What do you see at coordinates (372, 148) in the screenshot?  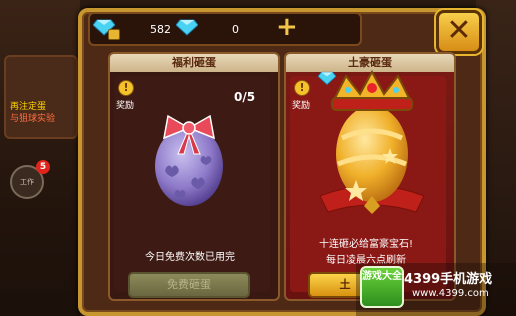 I see `golden-egg-icon` at bounding box center [372, 148].